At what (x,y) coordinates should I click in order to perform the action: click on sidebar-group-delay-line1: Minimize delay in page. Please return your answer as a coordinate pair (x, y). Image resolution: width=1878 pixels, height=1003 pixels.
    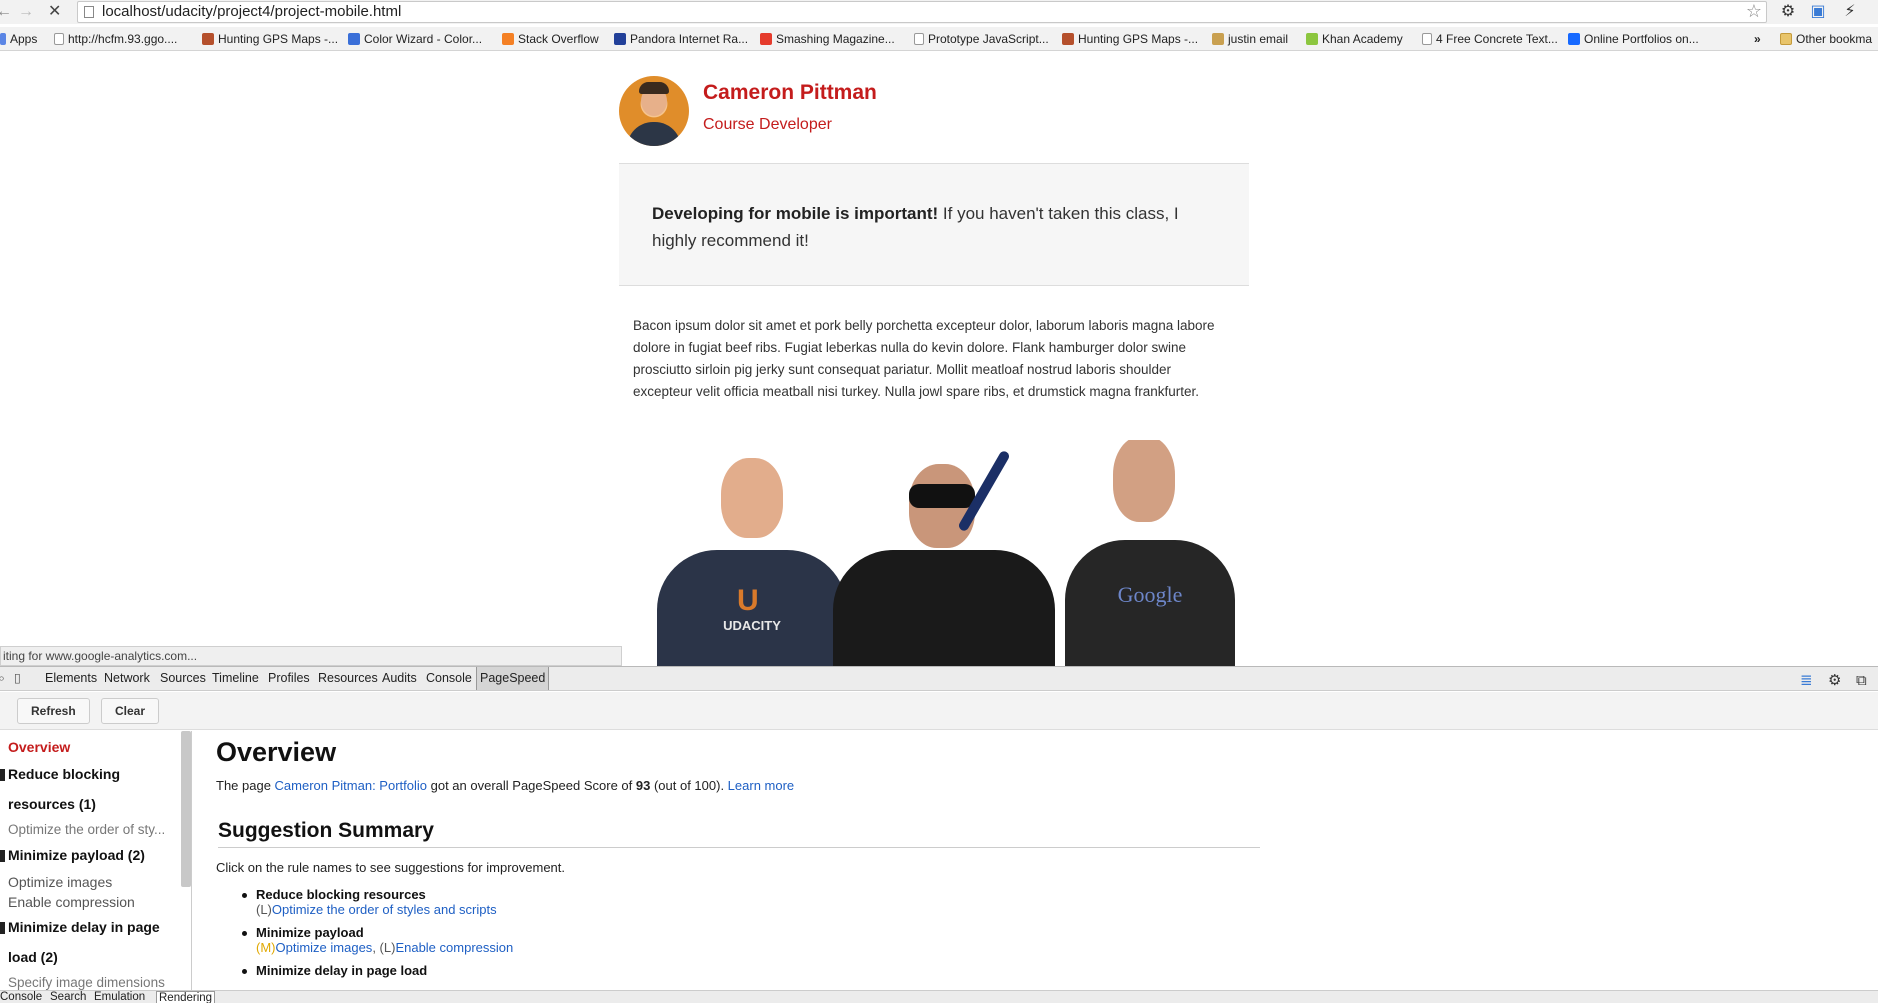
    Looking at the image, I should click on (84, 927).